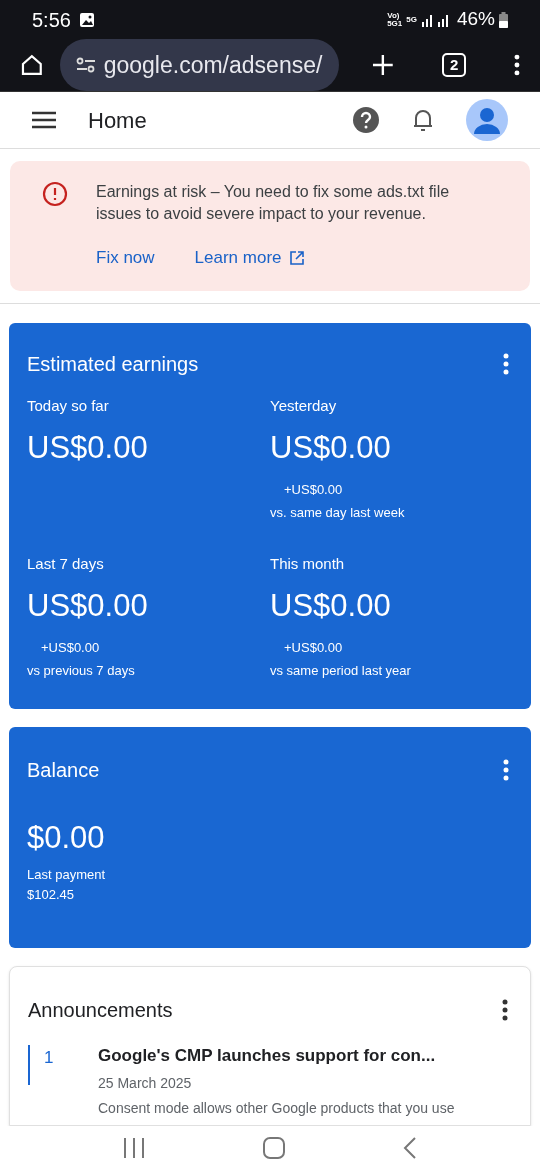 The height and width of the screenshot is (1170, 540). What do you see at coordinates (475, 19) in the screenshot?
I see `battery-percent: 46%` at bounding box center [475, 19].